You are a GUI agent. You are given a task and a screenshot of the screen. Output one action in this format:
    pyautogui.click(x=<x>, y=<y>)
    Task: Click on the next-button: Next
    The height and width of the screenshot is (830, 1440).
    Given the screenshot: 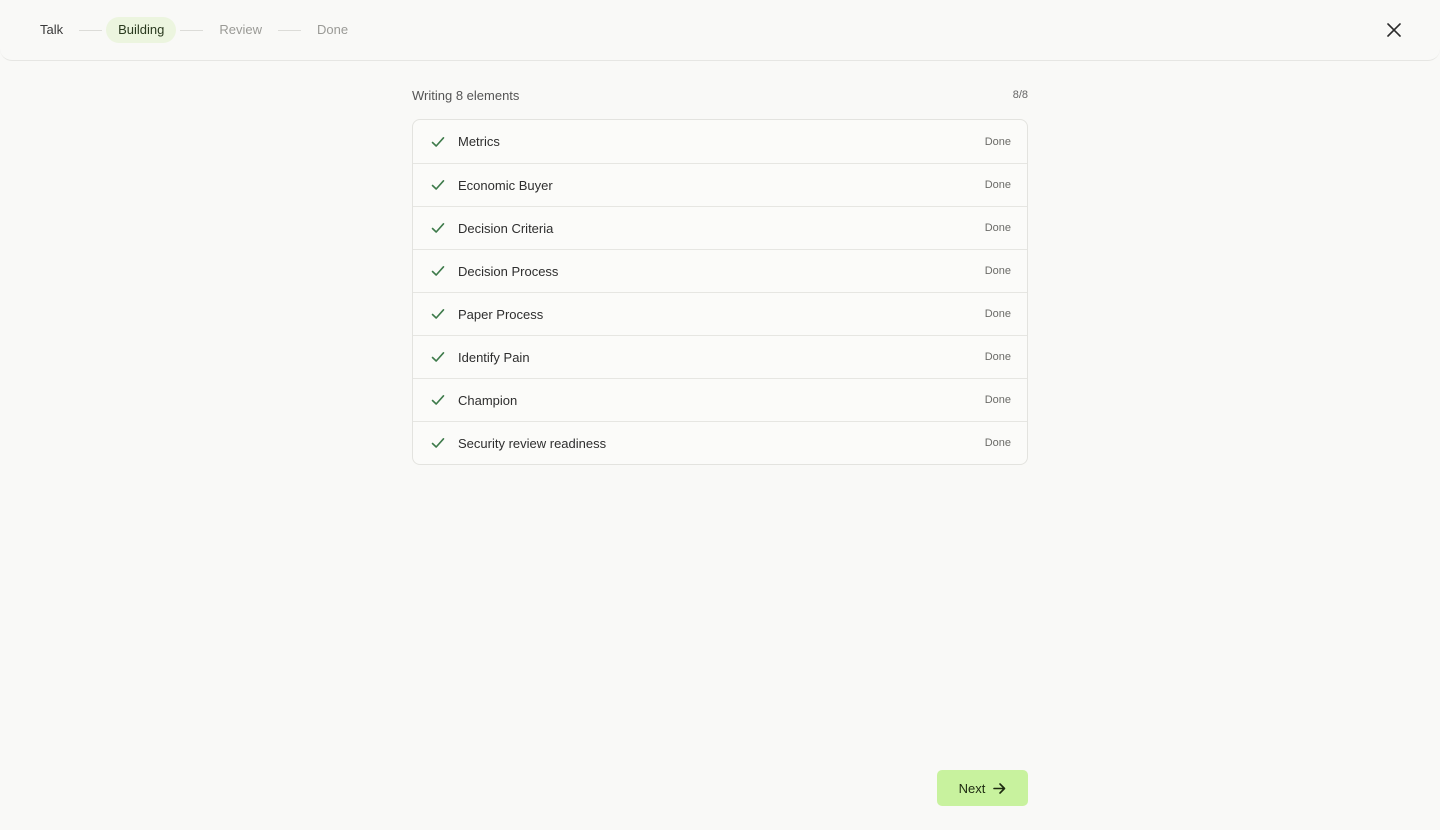 What is the action you would take?
    pyautogui.click(x=982, y=788)
    